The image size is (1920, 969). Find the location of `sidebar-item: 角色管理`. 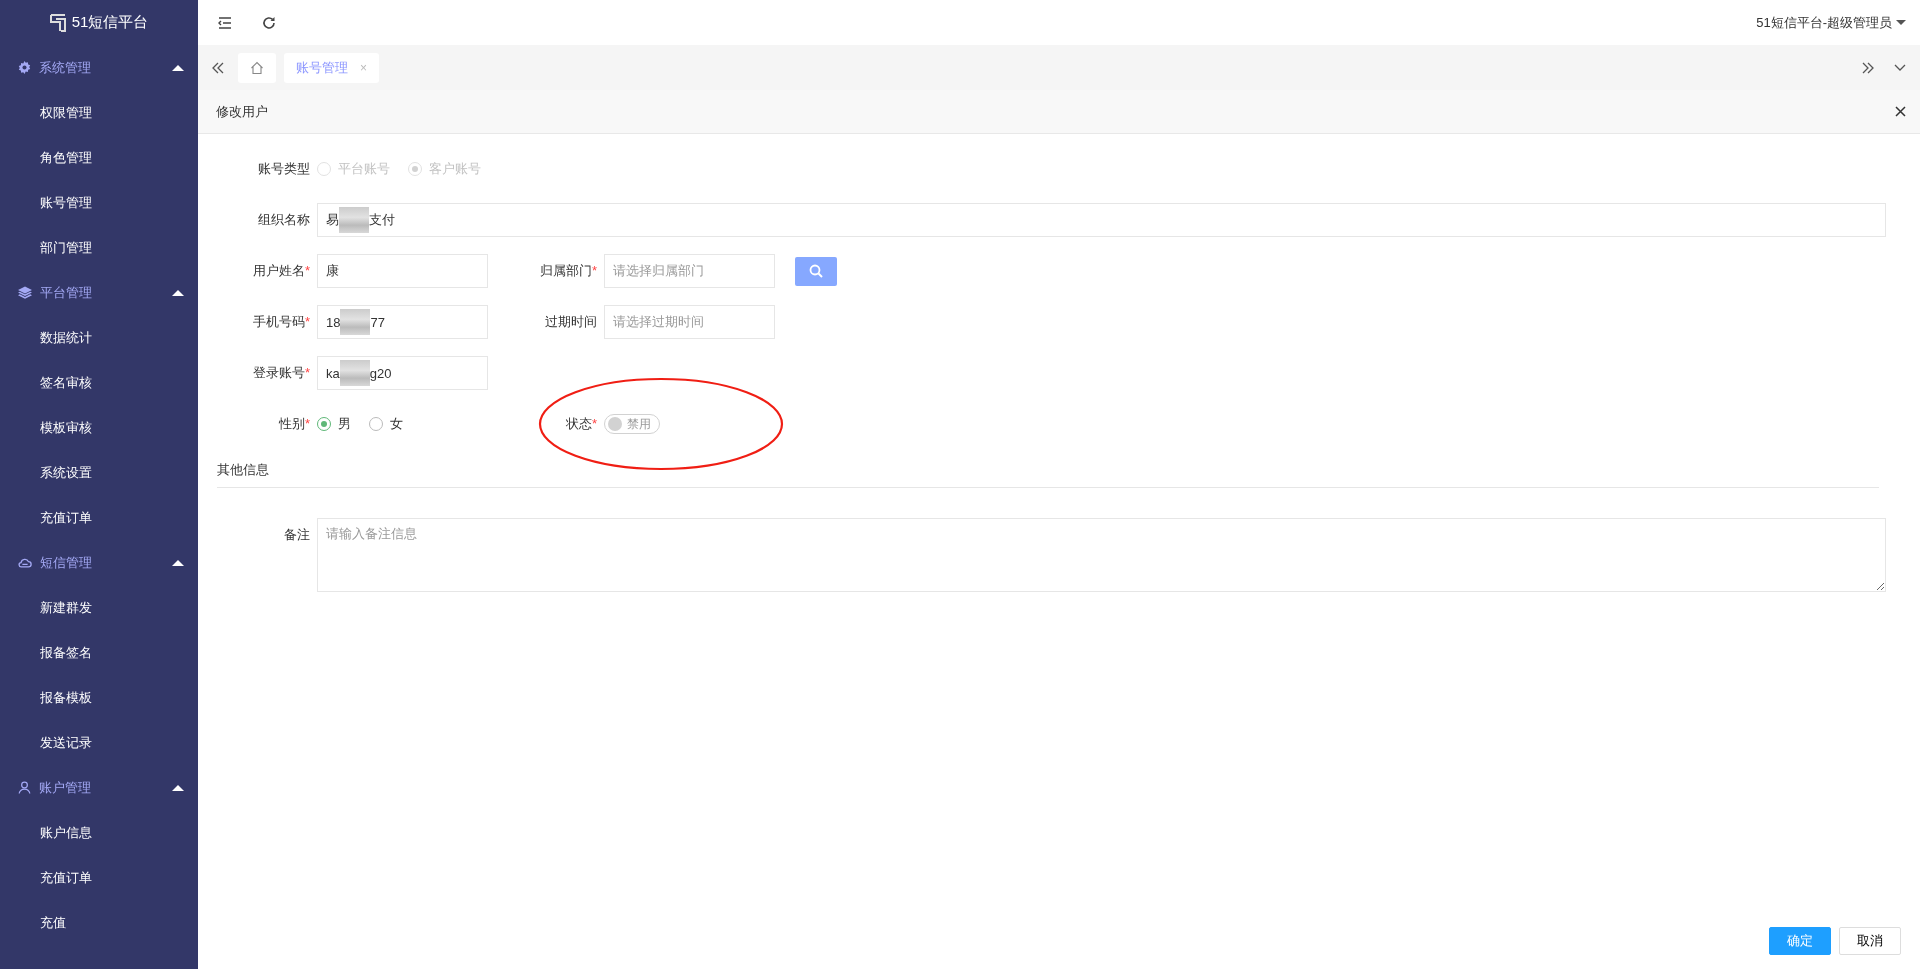

sidebar-item: 角色管理 is located at coordinates (66, 157).